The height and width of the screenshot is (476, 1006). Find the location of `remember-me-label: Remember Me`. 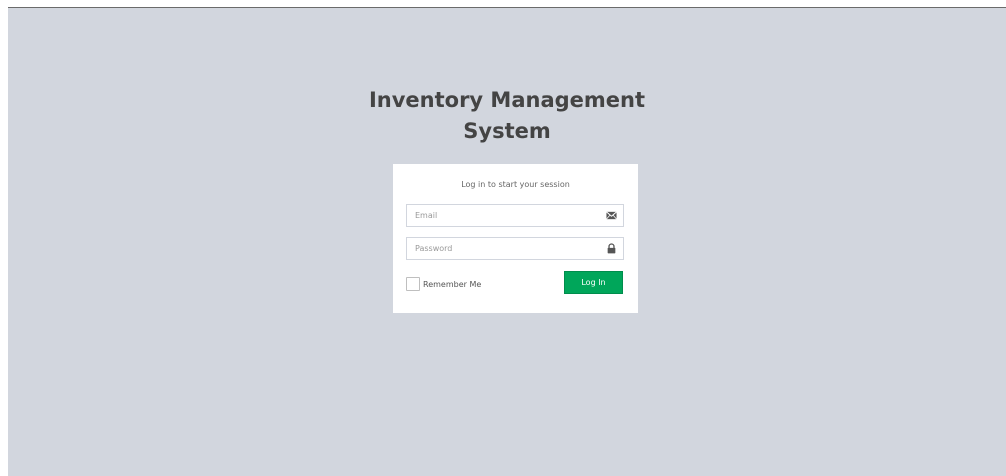

remember-me-label: Remember Me is located at coordinates (452, 285).